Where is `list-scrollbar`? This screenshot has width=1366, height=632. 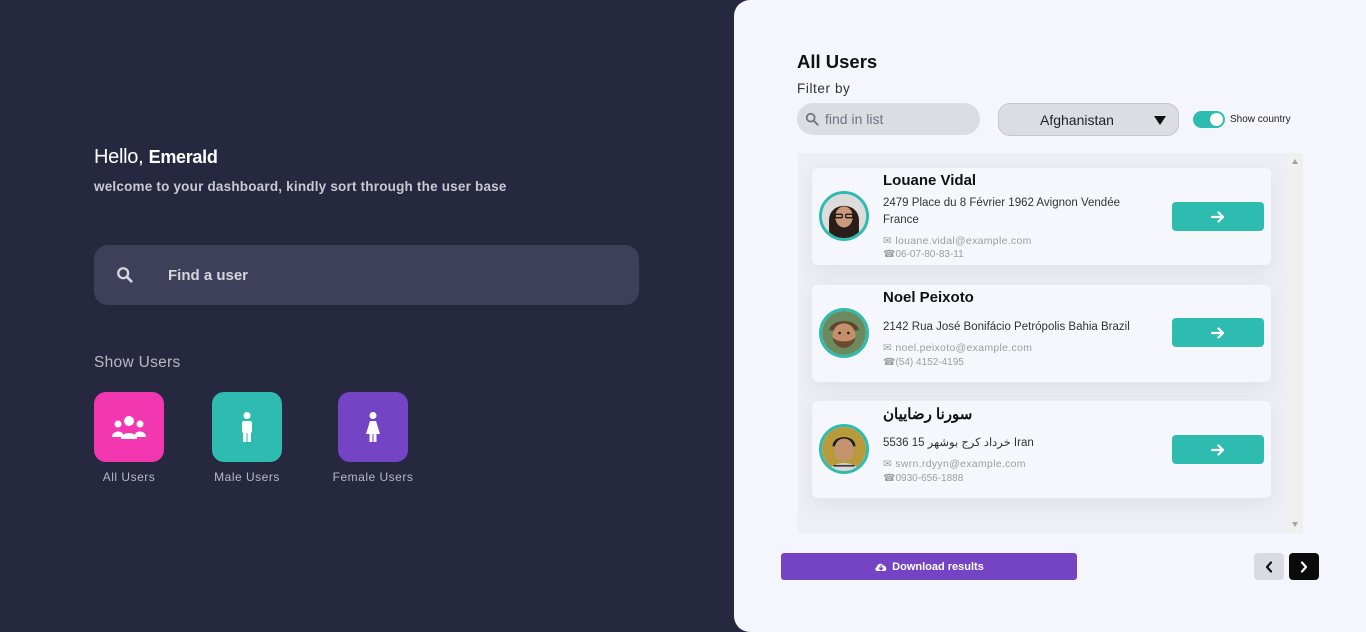
list-scrollbar is located at coordinates (1295, 343).